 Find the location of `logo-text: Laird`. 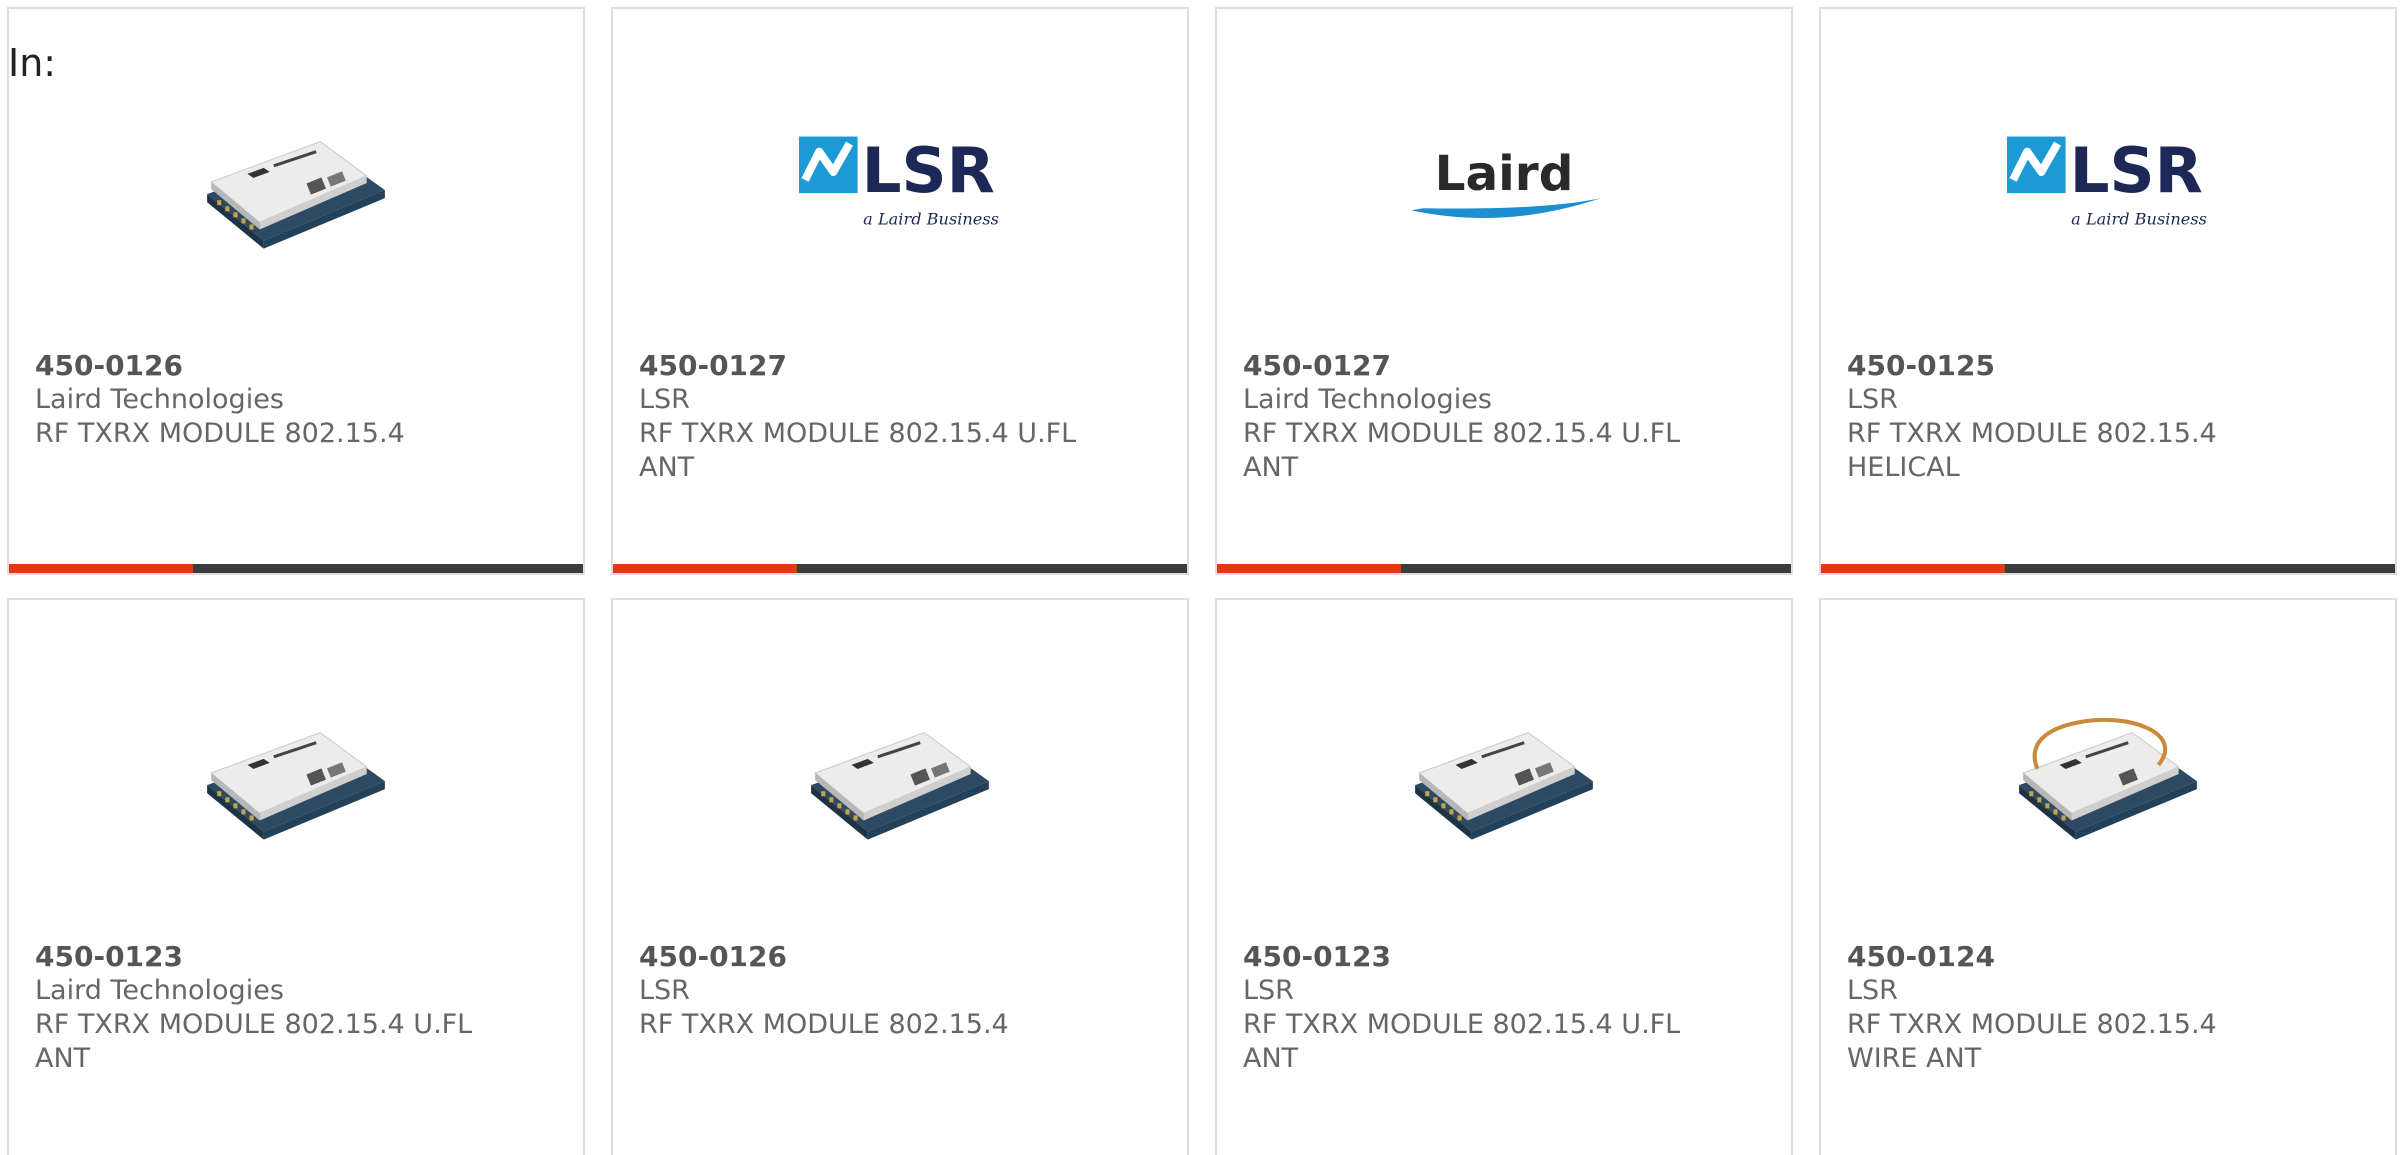

logo-text: Laird is located at coordinates (1504, 174).